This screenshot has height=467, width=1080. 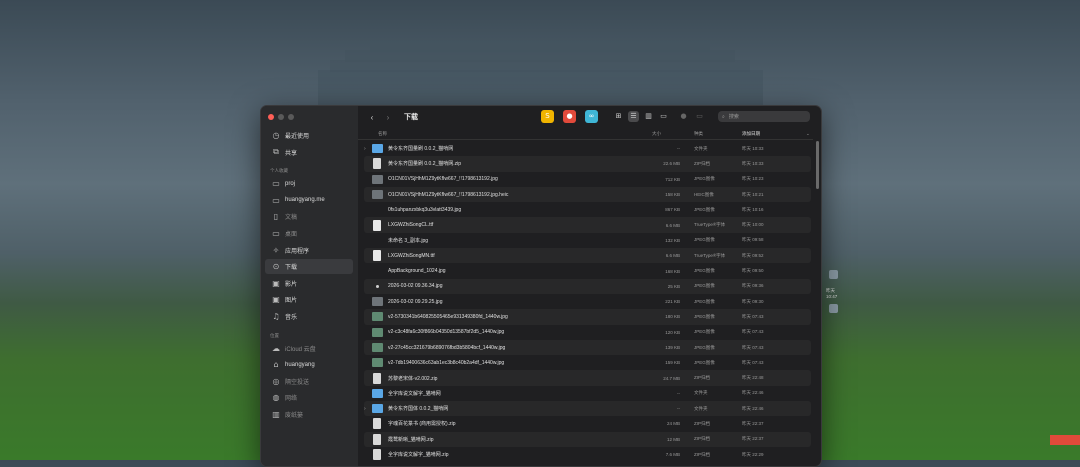 I want to click on table-row: › 黄令东齐国量刷 0.0.2_猫啃网 -- 文件夹 昨天 10:33, so click(x=587, y=148).